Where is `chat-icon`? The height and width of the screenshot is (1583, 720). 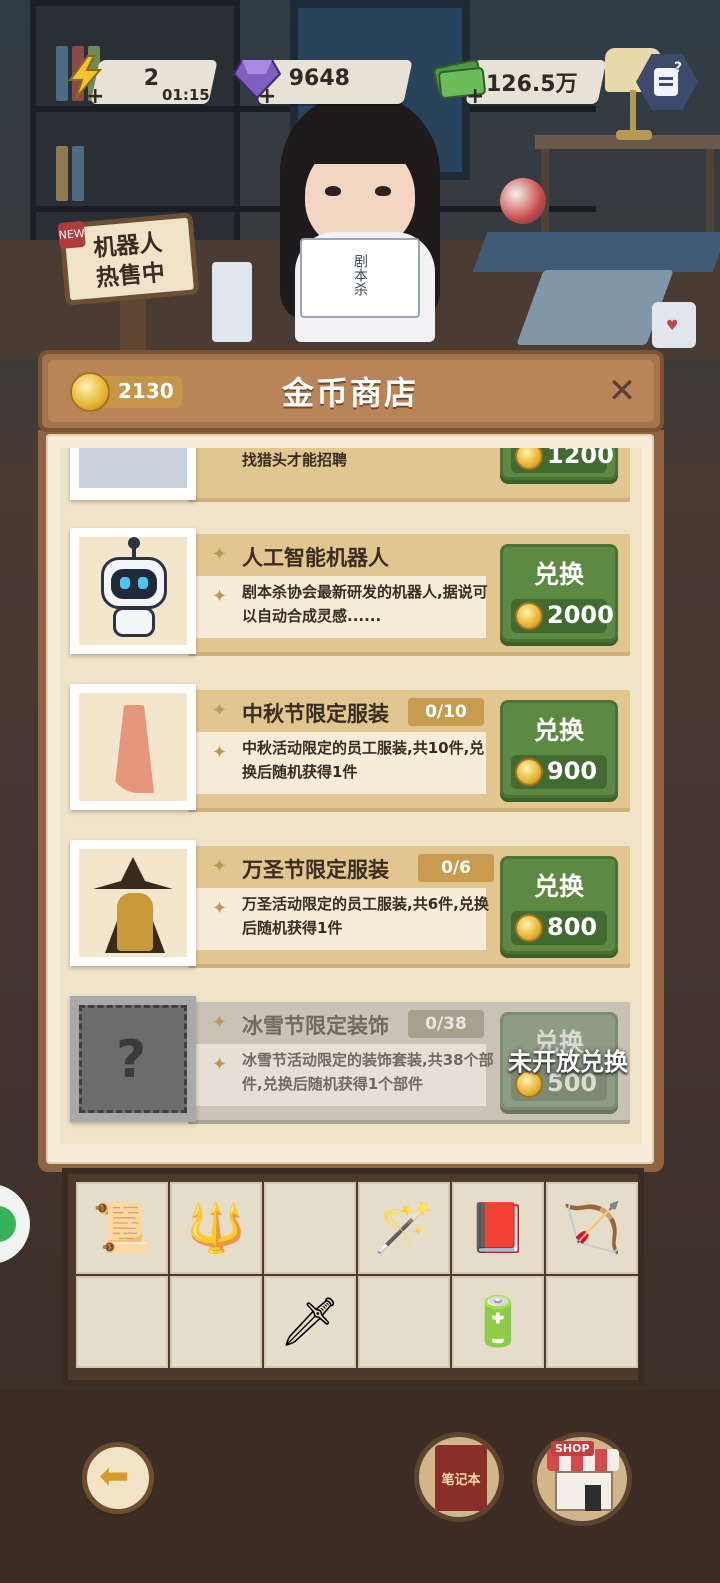 chat-icon is located at coordinates (8, 1224).